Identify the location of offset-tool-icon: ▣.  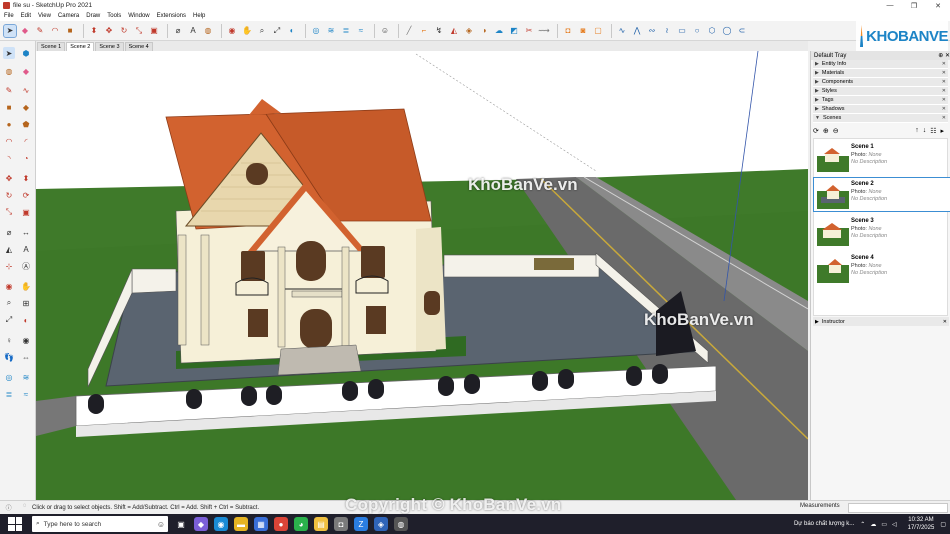
(26, 212).